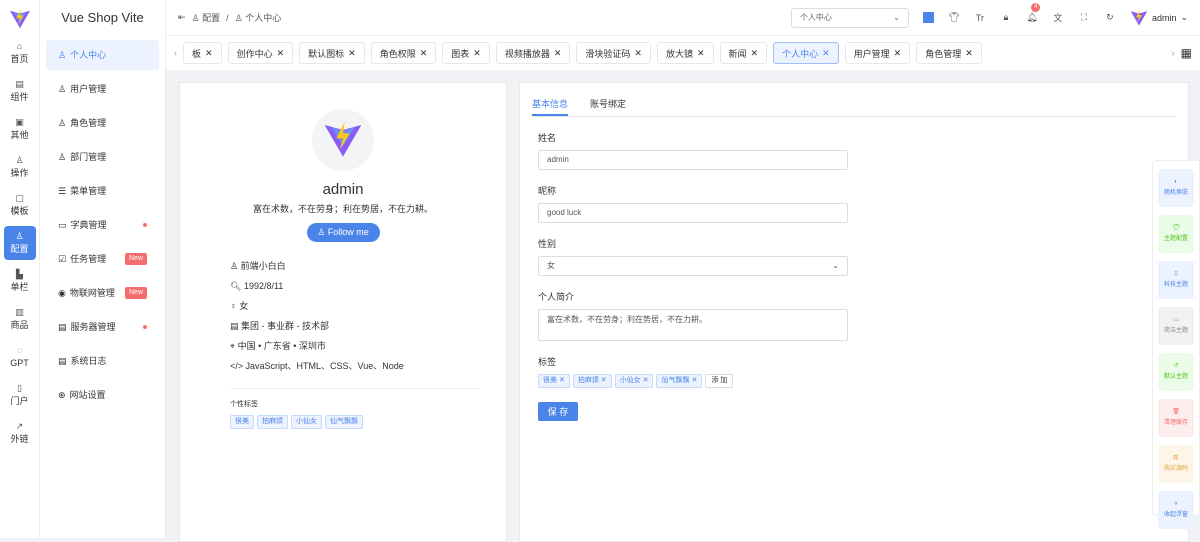  What do you see at coordinates (102, 327) in the screenshot?
I see `menu-item: ▤ 服务器管理` at bounding box center [102, 327].